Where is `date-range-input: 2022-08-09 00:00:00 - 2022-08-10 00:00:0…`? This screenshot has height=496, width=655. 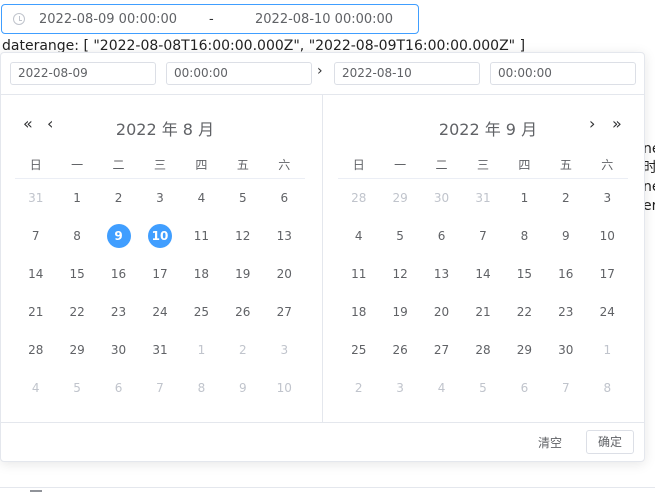 date-range-input: 2022-08-09 00:00:00 - 2022-08-10 00:00:0… is located at coordinates (210, 19).